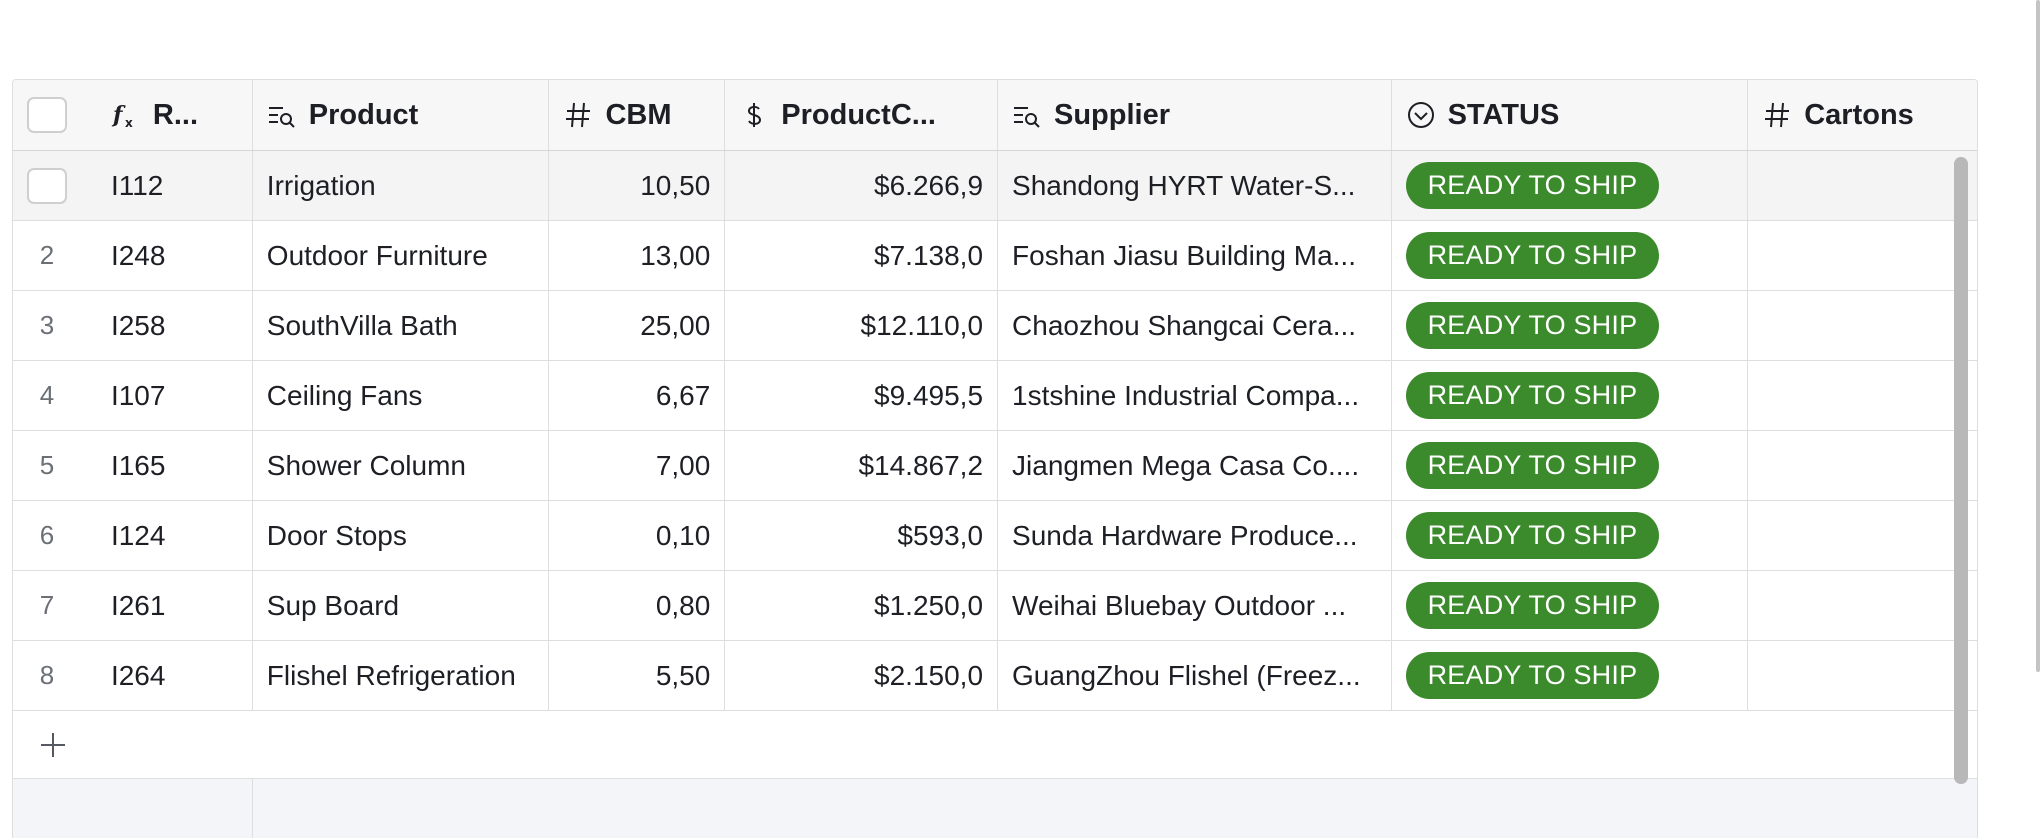 The height and width of the screenshot is (838, 2042). I want to click on column-header-status: STATUS, so click(1570, 115).